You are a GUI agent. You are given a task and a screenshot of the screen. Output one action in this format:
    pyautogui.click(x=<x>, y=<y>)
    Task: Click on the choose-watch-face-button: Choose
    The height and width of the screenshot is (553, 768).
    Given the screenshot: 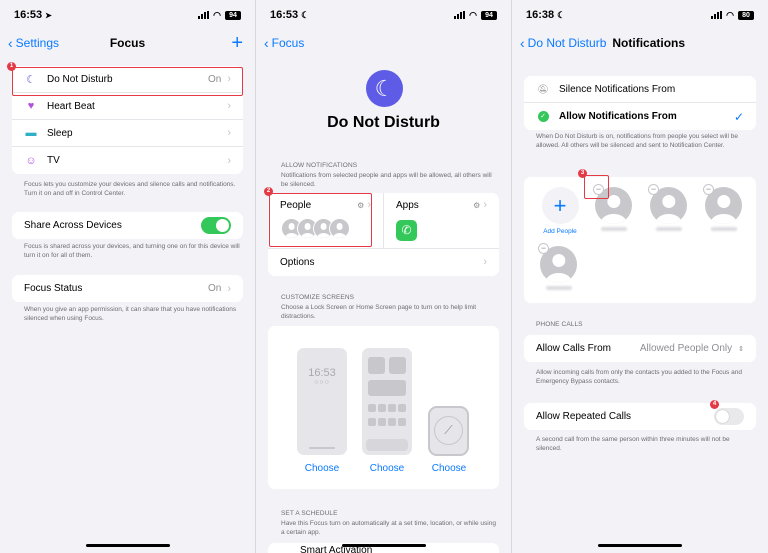 What is the action you would take?
    pyautogui.click(x=449, y=468)
    